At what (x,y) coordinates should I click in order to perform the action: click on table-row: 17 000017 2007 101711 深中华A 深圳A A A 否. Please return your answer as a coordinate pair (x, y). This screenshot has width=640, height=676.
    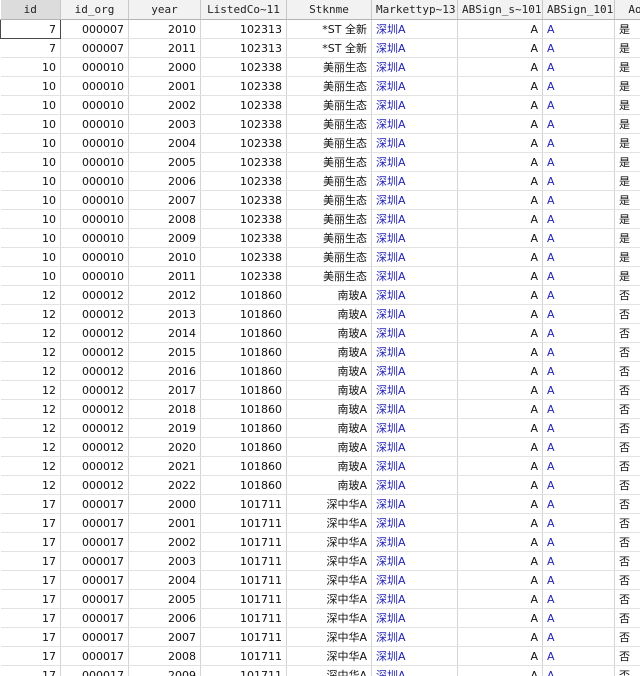
    Looking at the image, I should click on (320, 637).